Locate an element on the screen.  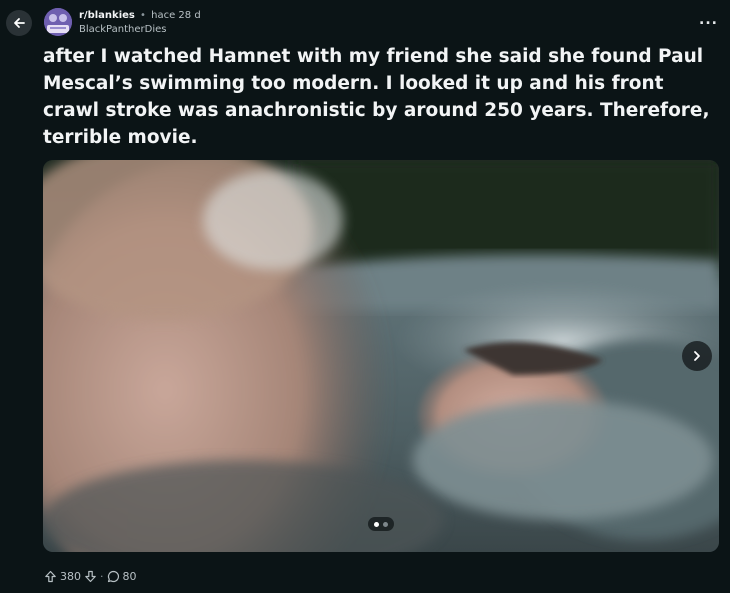
upvote-button is located at coordinates (50, 576).